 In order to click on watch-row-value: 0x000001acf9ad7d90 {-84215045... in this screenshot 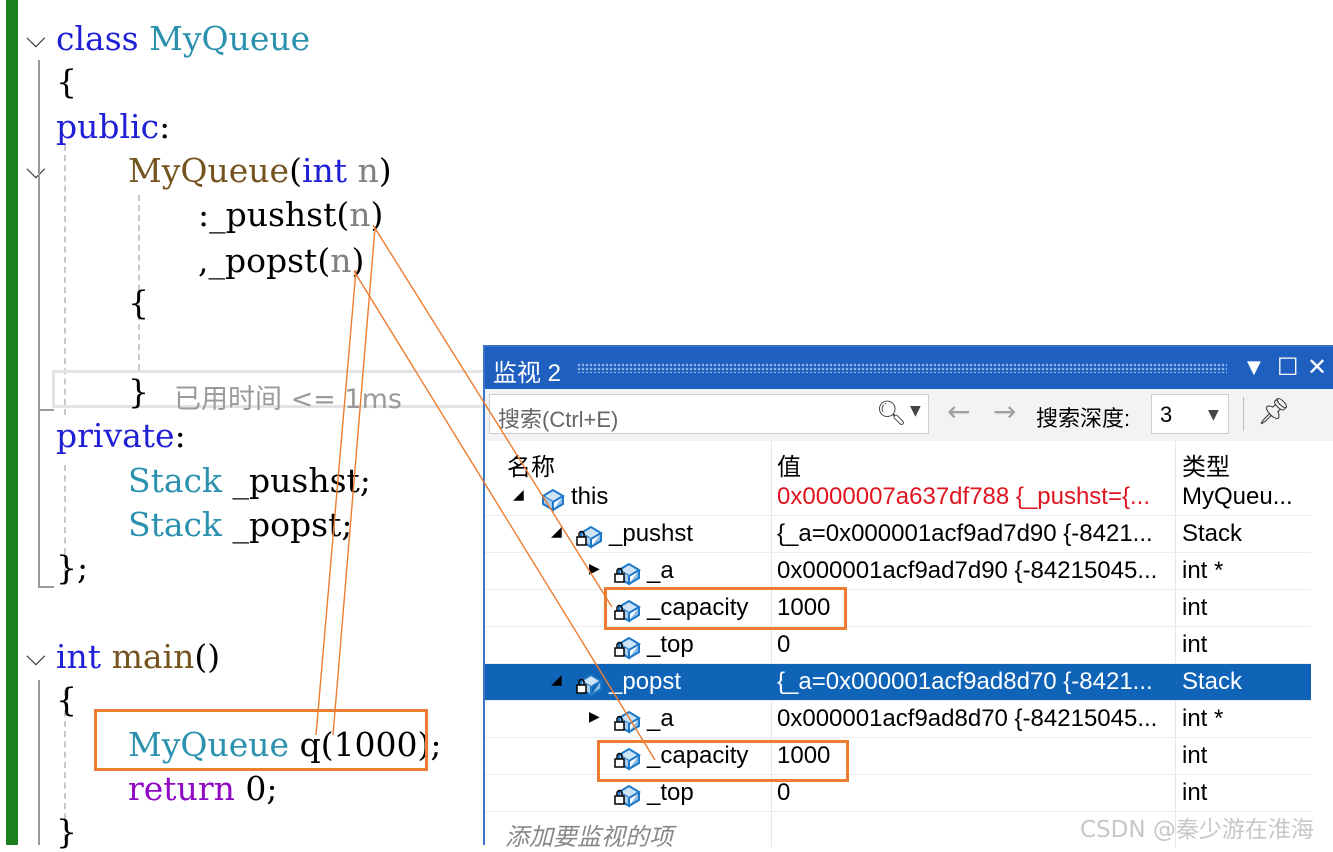, I will do `click(974, 571)`.